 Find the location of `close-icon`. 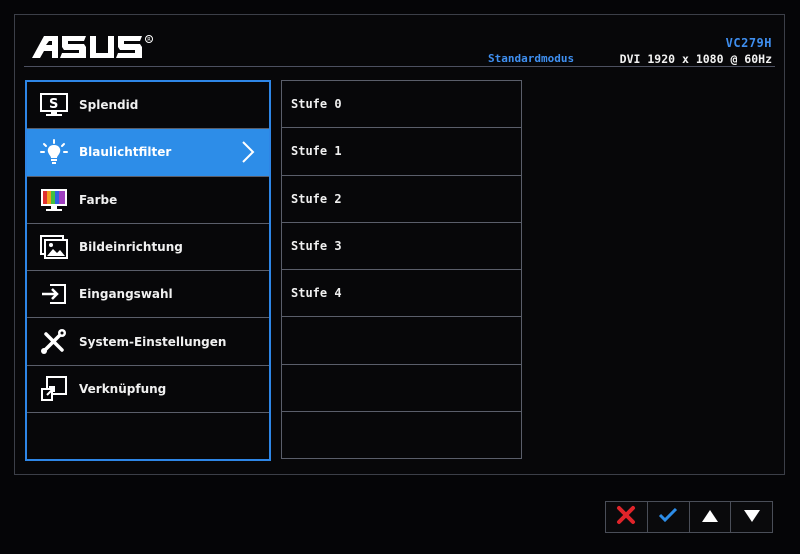

close-icon is located at coordinates (626, 517).